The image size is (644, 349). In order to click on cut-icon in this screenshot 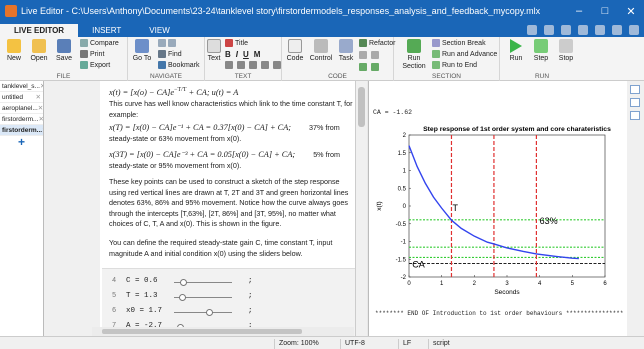, I will do `click(549, 29)`.